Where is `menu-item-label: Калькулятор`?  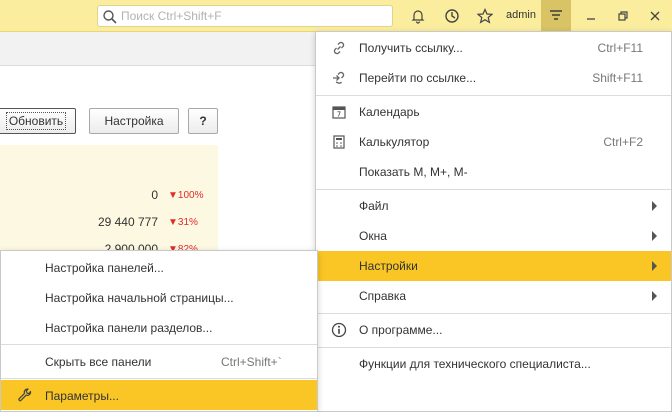 menu-item-label: Калькулятор is located at coordinates (394, 142).